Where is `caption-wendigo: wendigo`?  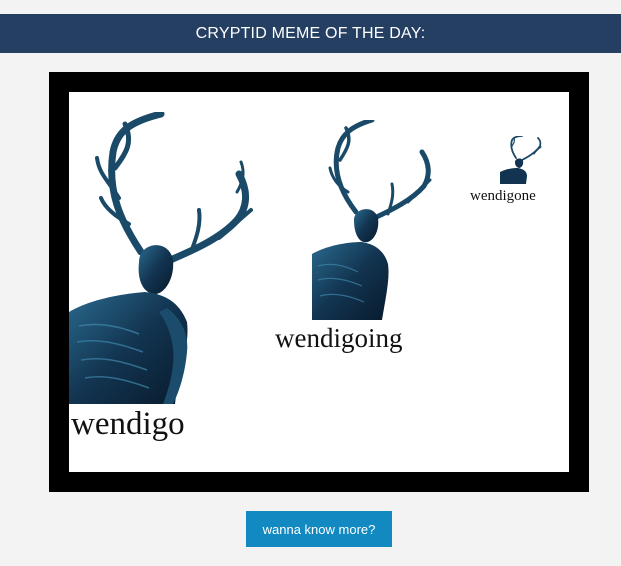 caption-wendigo: wendigo is located at coordinates (128, 424).